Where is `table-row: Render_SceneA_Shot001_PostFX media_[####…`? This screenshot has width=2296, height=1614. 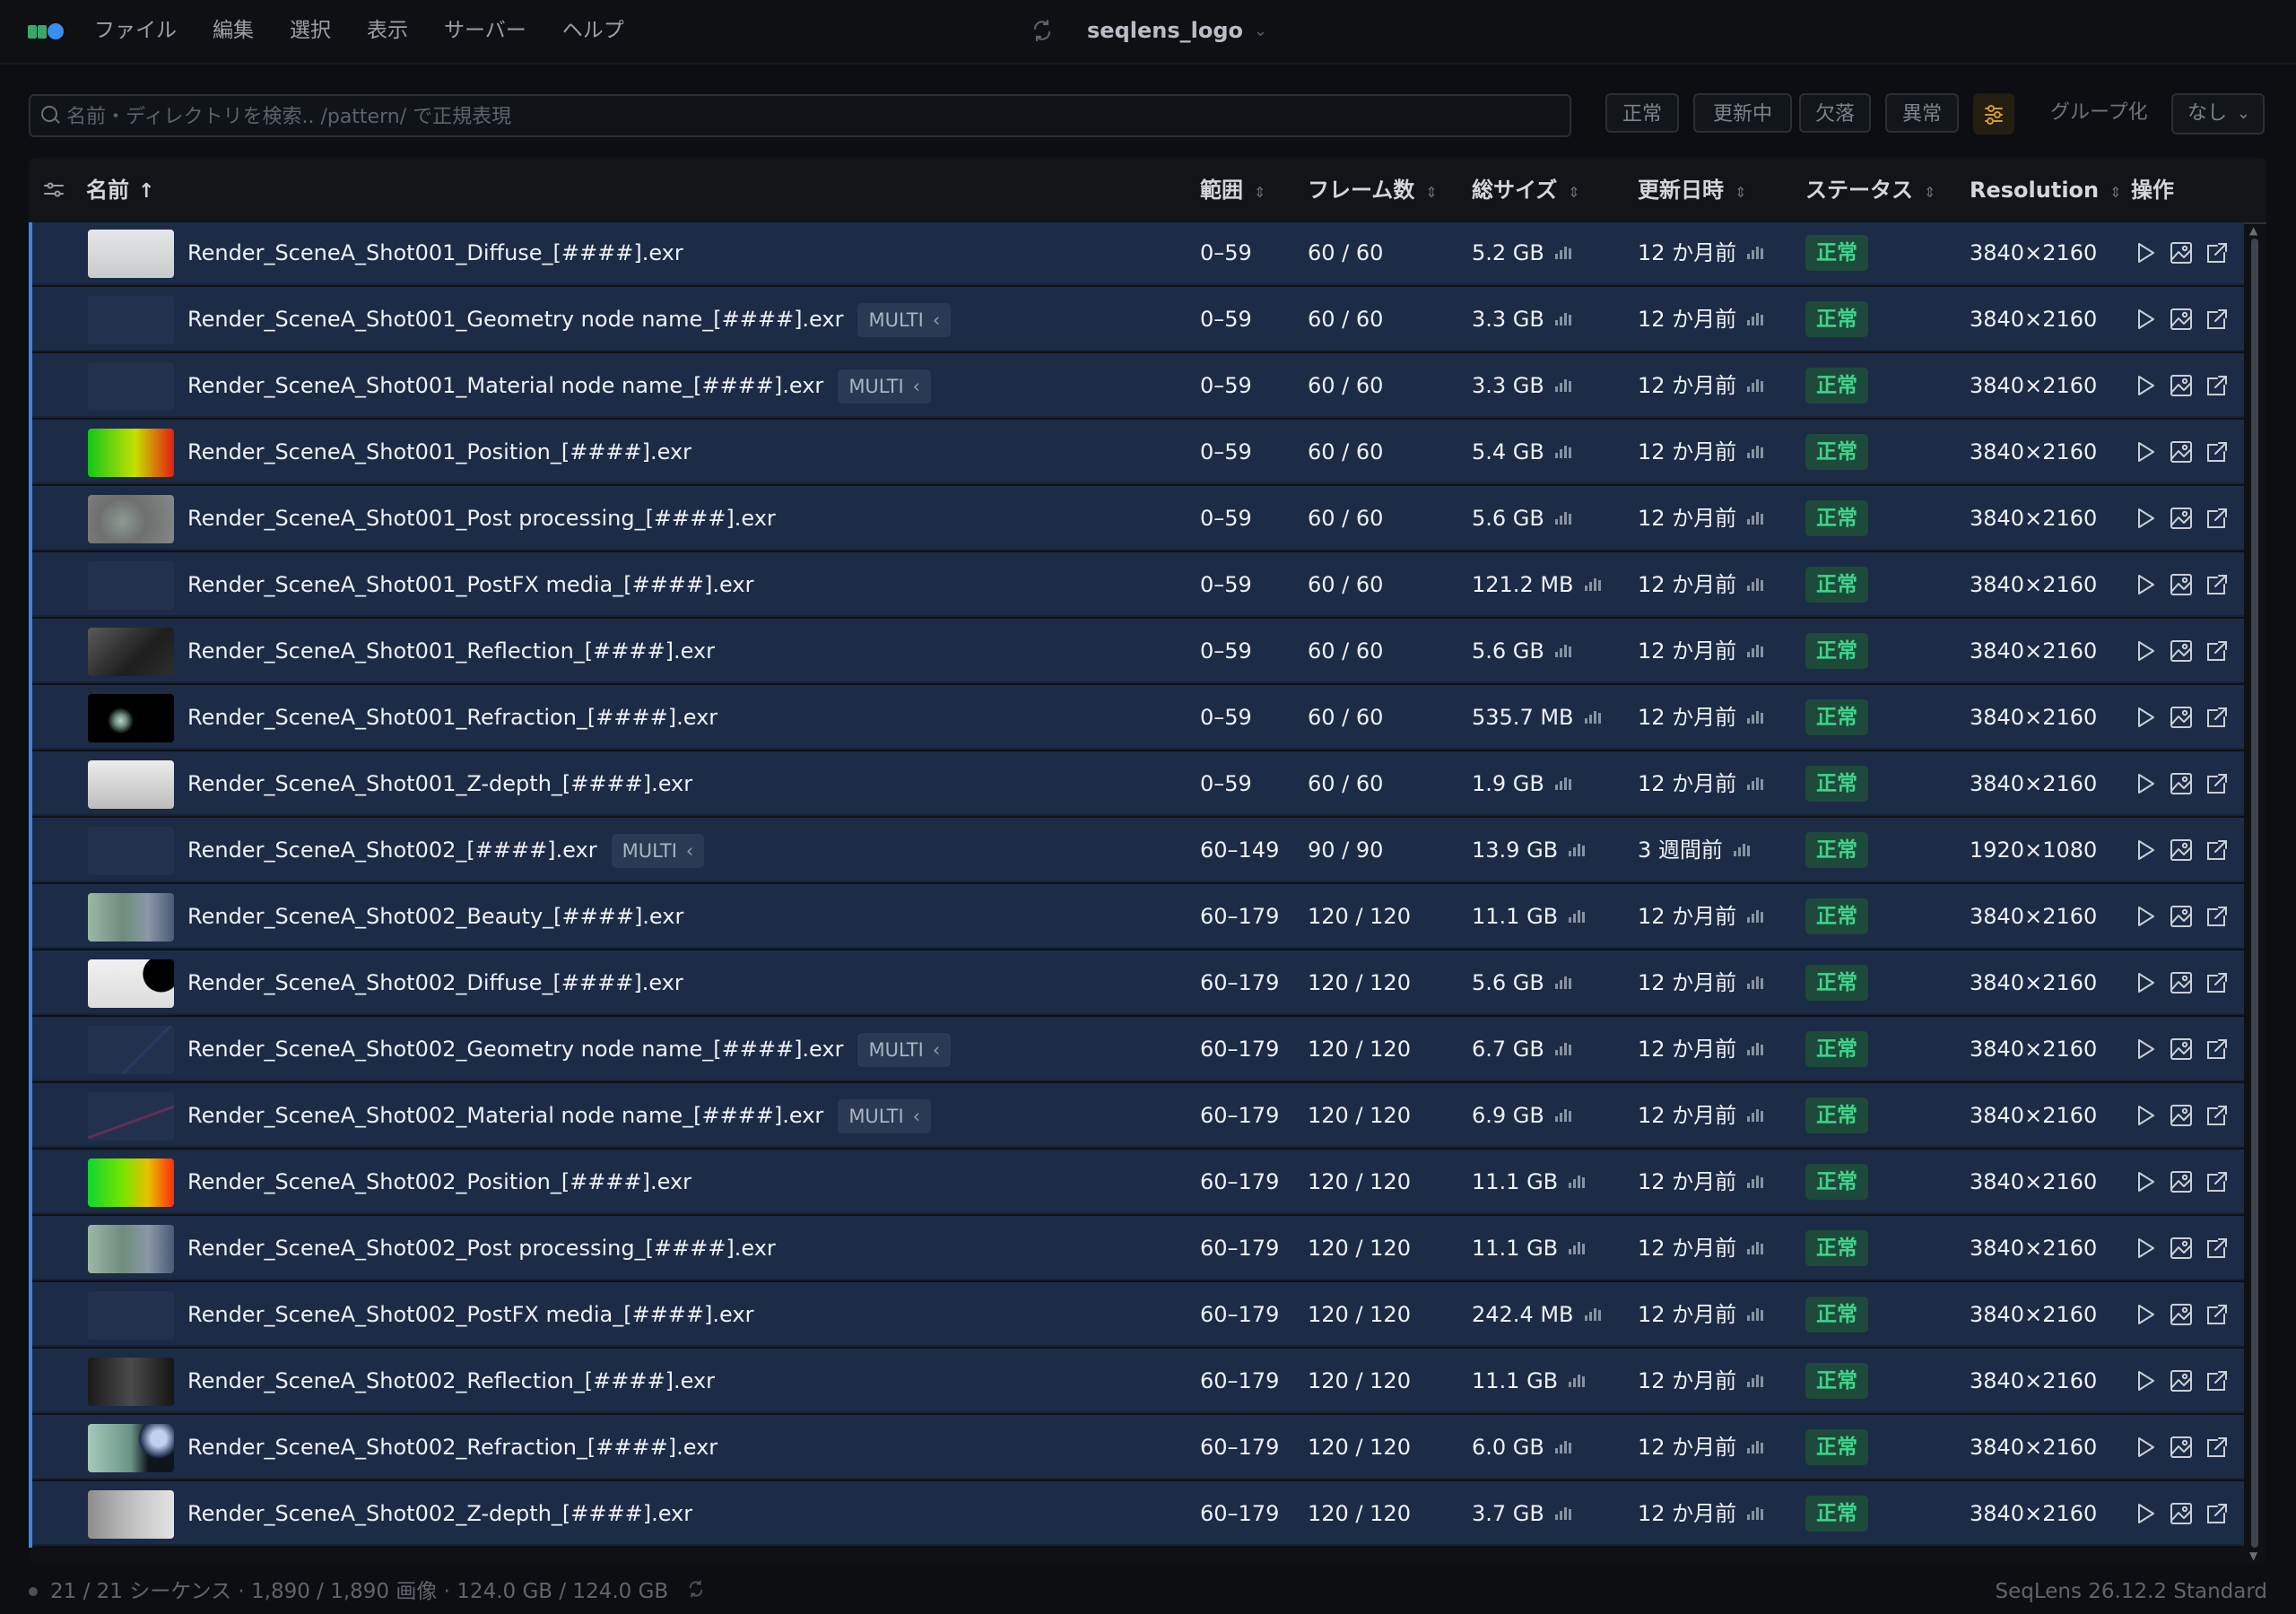 table-row: Render_SceneA_Shot001_PostFX media_[####… is located at coordinates (1136, 585).